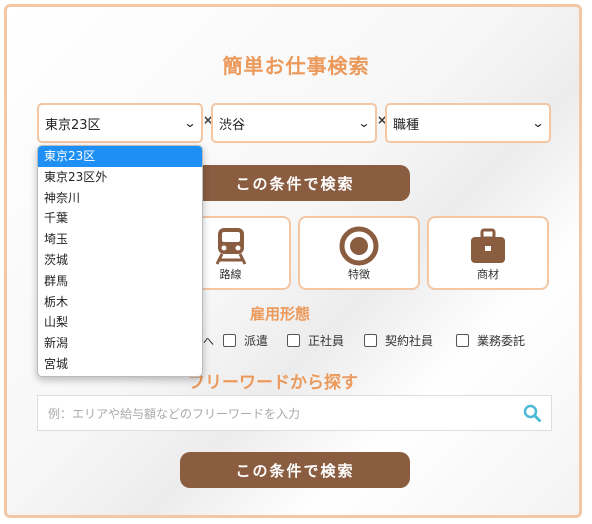  What do you see at coordinates (73, 125) in the screenshot?
I see `area-select-value: 東京23区` at bounding box center [73, 125].